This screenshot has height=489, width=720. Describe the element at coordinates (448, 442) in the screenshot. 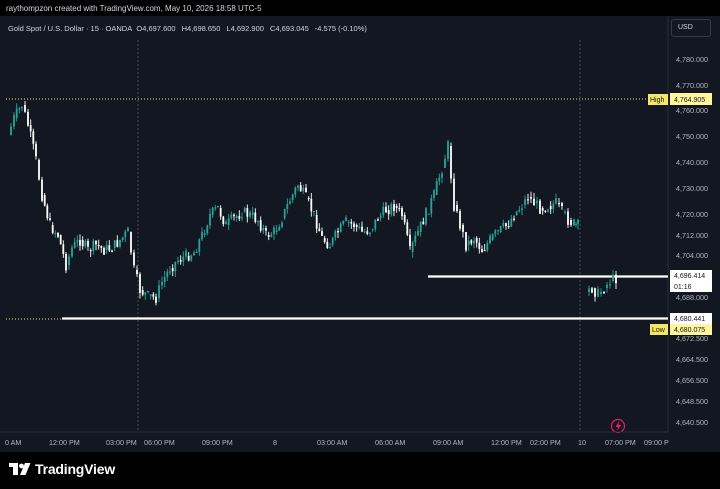

I see `time-label: 09:00 AM` at that location.